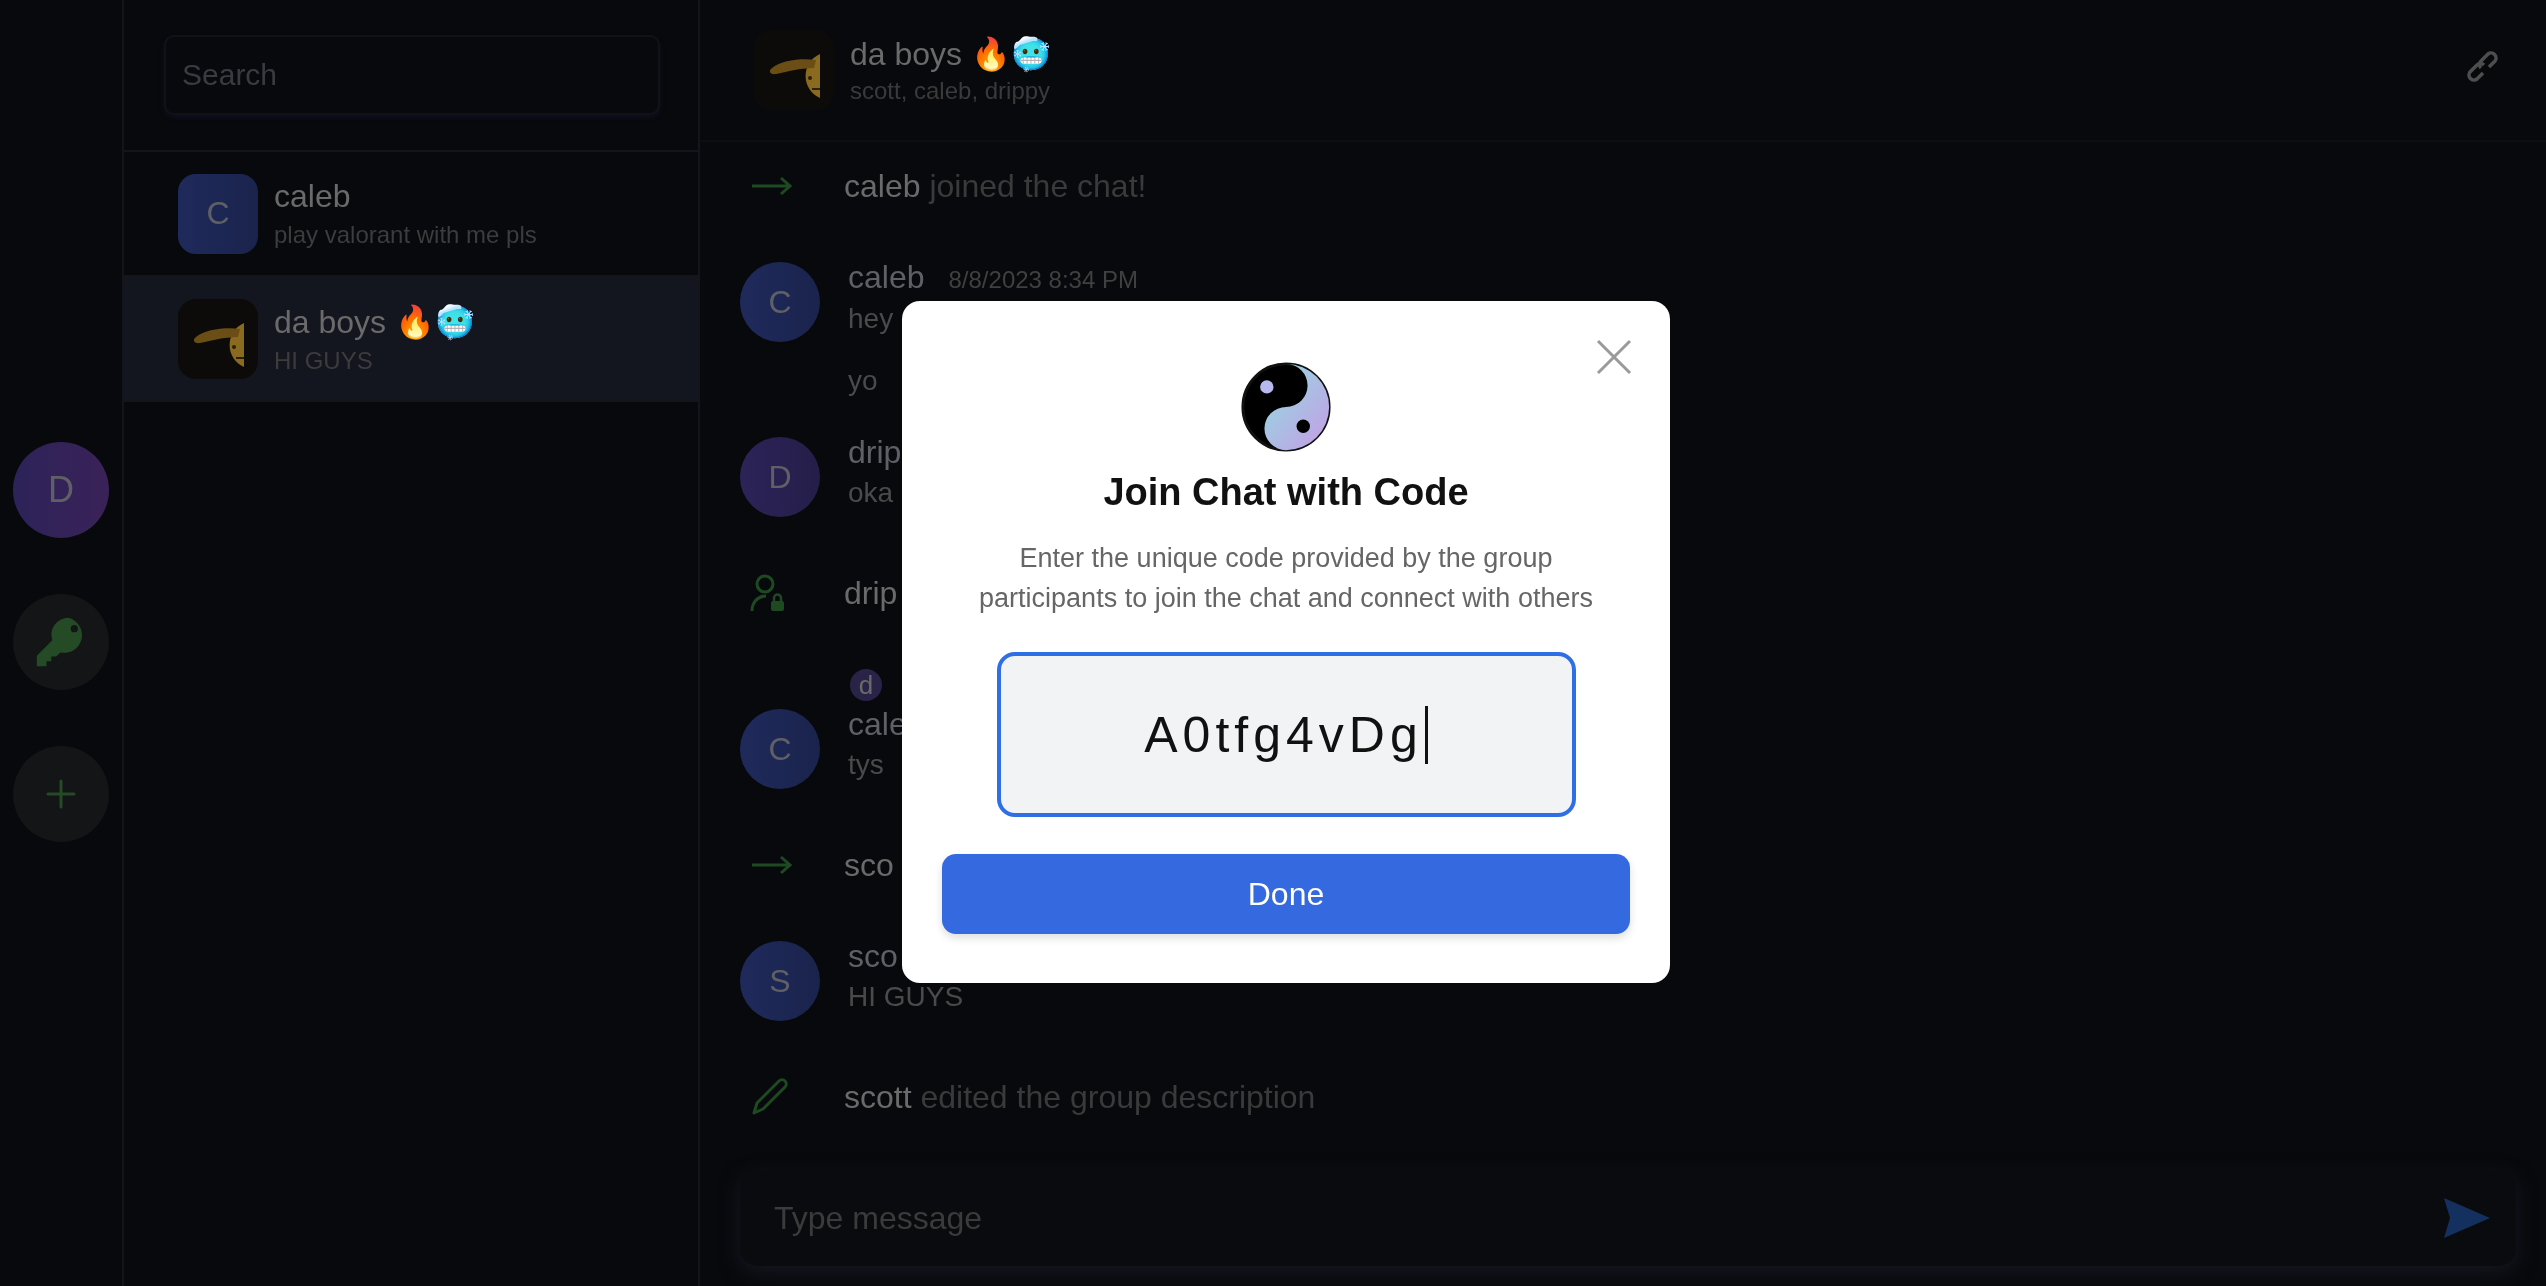 This screenshot has width=2546, height=1286. Describe the element at coordinates (866, 685) in the screenshot. I see `reaction-avatar: d` at that location.